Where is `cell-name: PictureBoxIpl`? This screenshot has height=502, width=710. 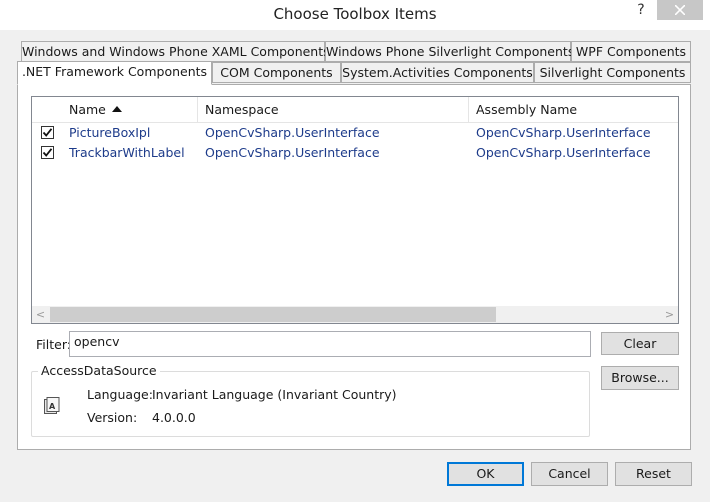
cell-name: PictureBoxIpl is located at coordinates (110, 132).